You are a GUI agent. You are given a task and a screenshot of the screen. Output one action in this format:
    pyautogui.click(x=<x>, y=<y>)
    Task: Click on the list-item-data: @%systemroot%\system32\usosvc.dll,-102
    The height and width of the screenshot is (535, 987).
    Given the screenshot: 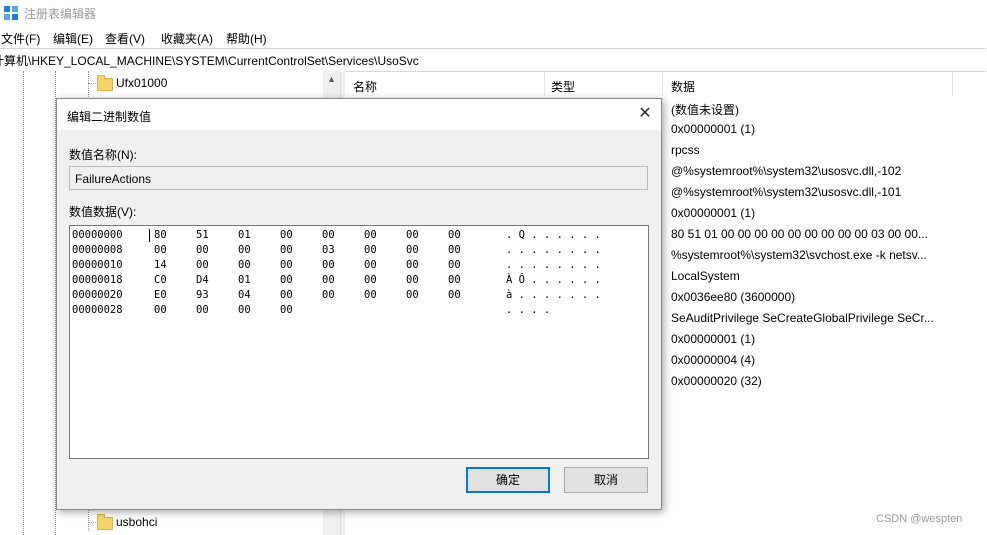 What is the action you would take?
    pyautogui.click(x=786, y=171)
    